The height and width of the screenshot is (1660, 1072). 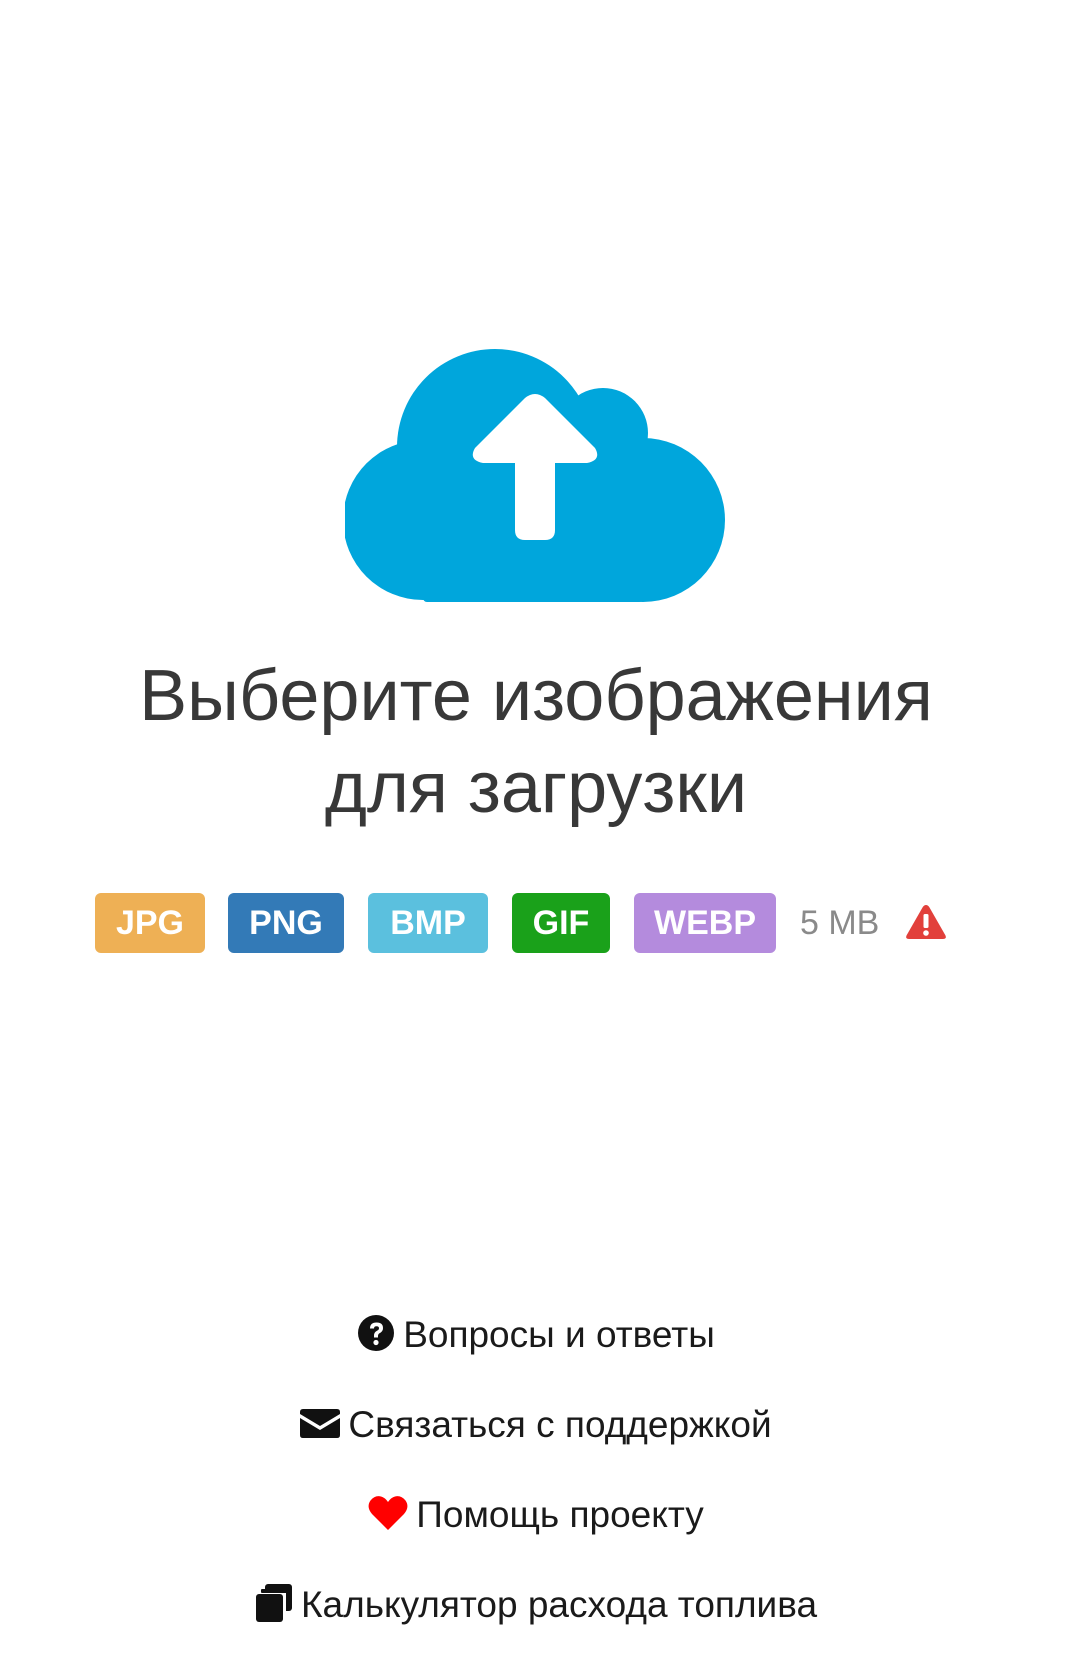 I want to click on contact-support-link-label: Связаться с поддержкой, so click(x=560, y=1424).